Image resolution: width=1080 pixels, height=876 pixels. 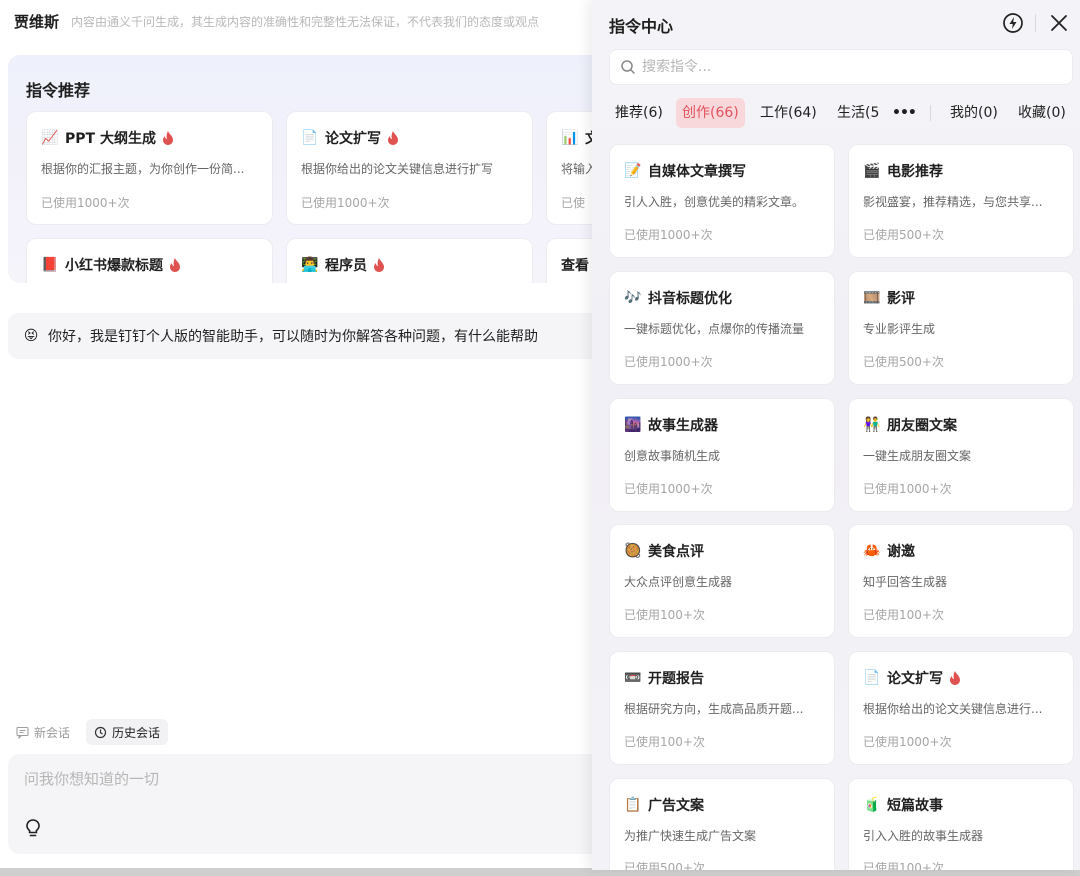 I want to click on history-icon, so click(x=100, y=732).